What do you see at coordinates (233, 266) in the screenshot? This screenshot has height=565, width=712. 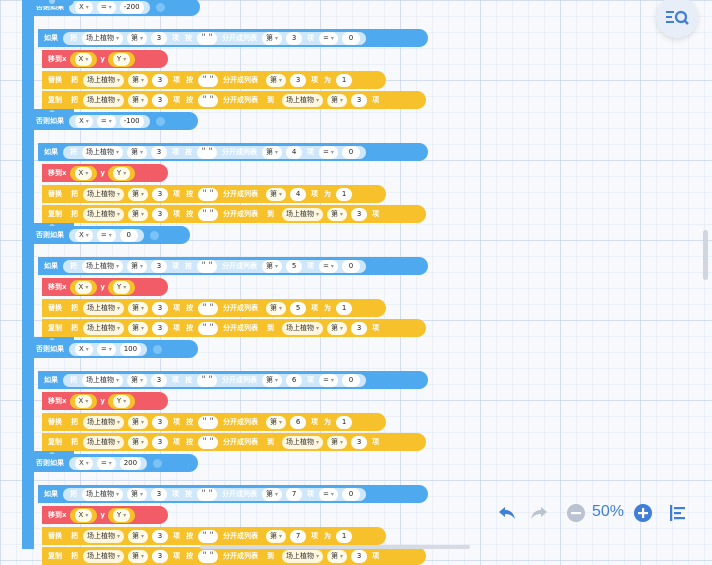 I see `if-block: 如果把场上植物第3项按" "分开成列表第5项=0` at bounding box center [233, 266].